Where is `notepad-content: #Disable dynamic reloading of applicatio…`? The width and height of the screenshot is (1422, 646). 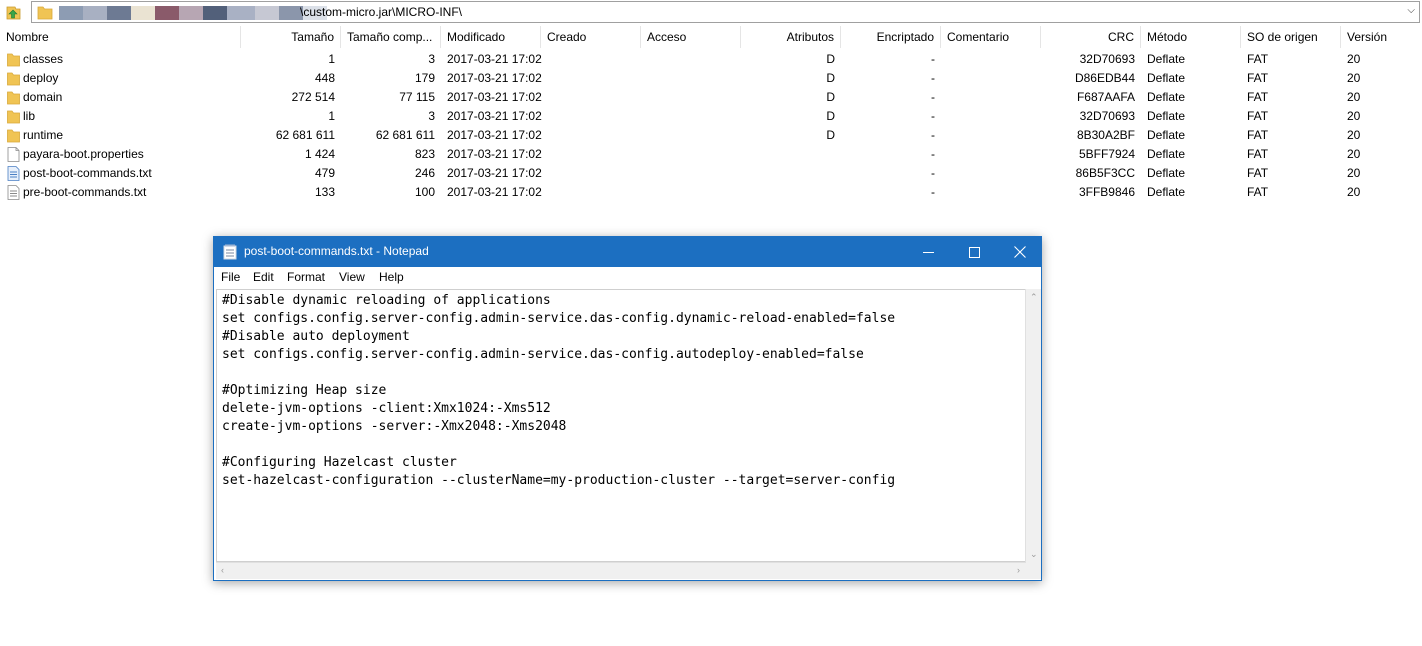 notepad-content: #Disable dynamic reloading of applicatio… is located at coordinates (558, 391).